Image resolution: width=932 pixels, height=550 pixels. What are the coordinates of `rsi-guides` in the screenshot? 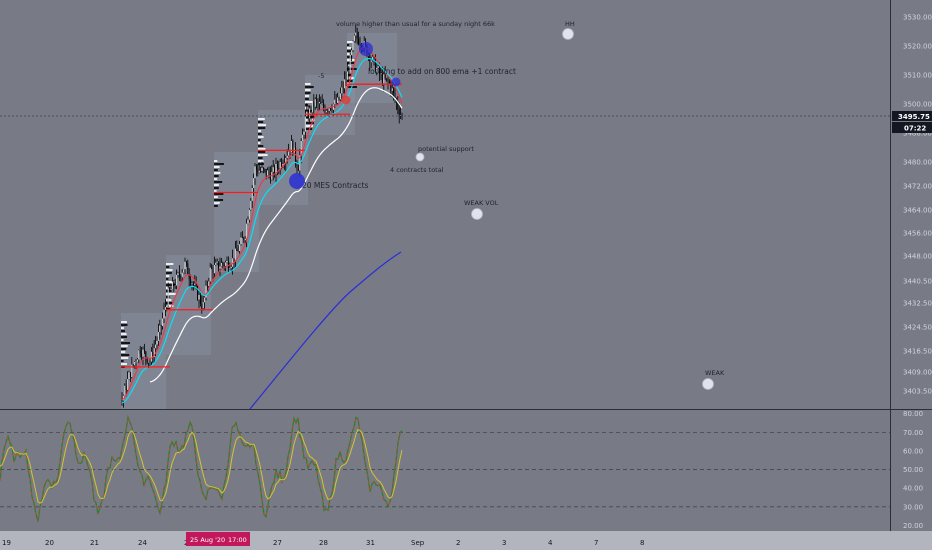 It's located at (445, 469).